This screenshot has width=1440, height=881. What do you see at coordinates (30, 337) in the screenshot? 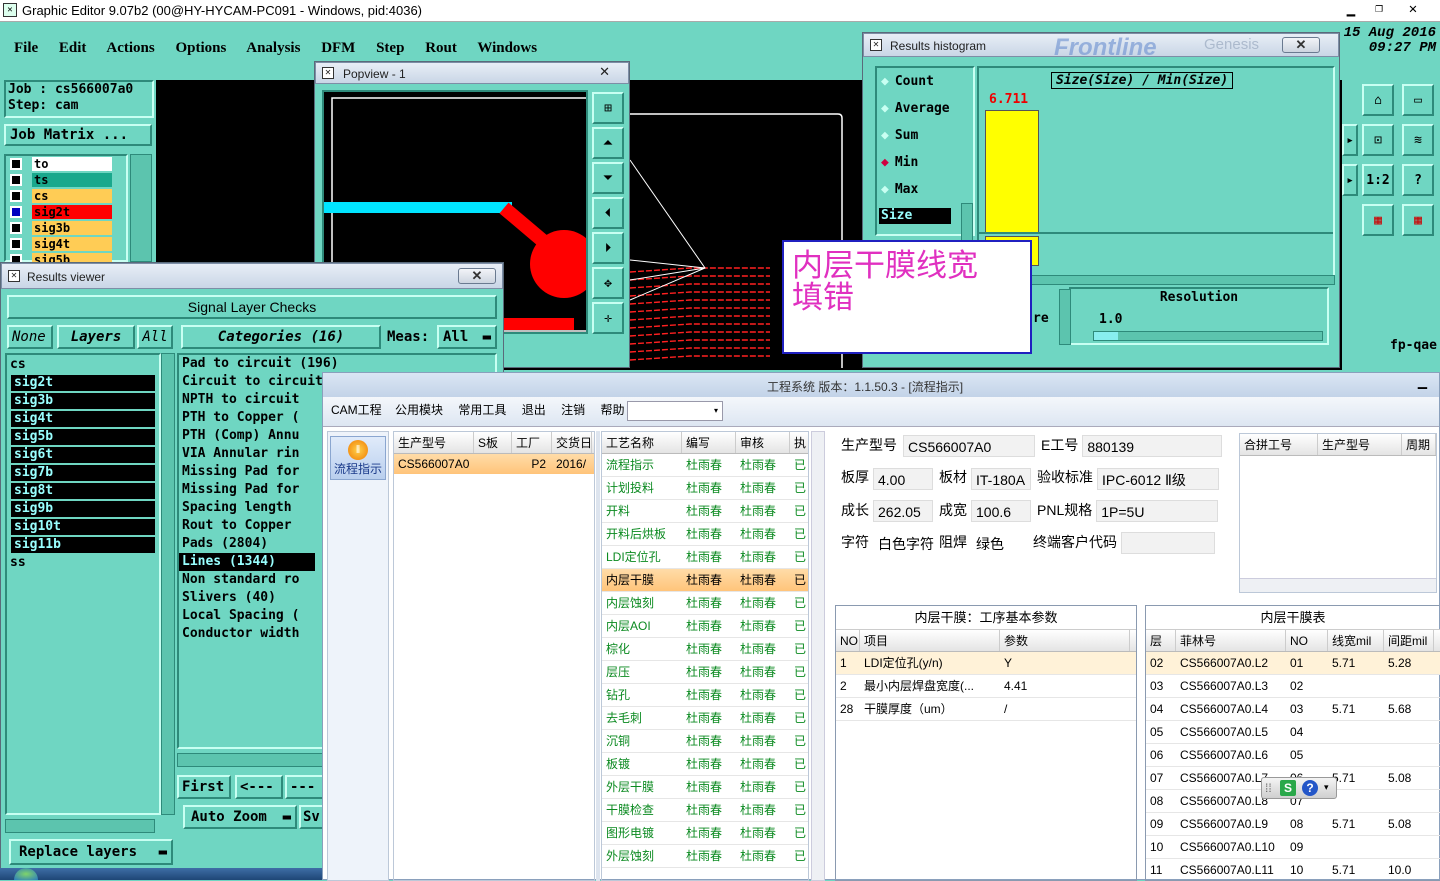
I see `none-button: None` at bounding box center [30, 337].